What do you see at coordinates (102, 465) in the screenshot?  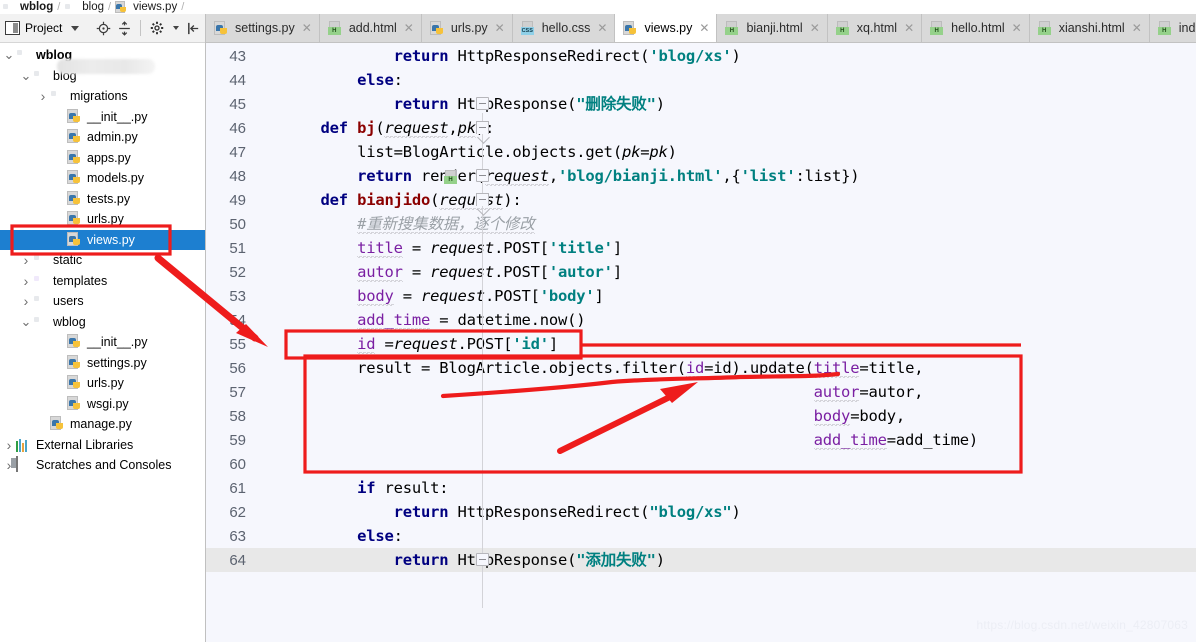 I see `tree-item-scratches-and-consoles: › Scratches and Consoles` at bounding box center [102, 465].